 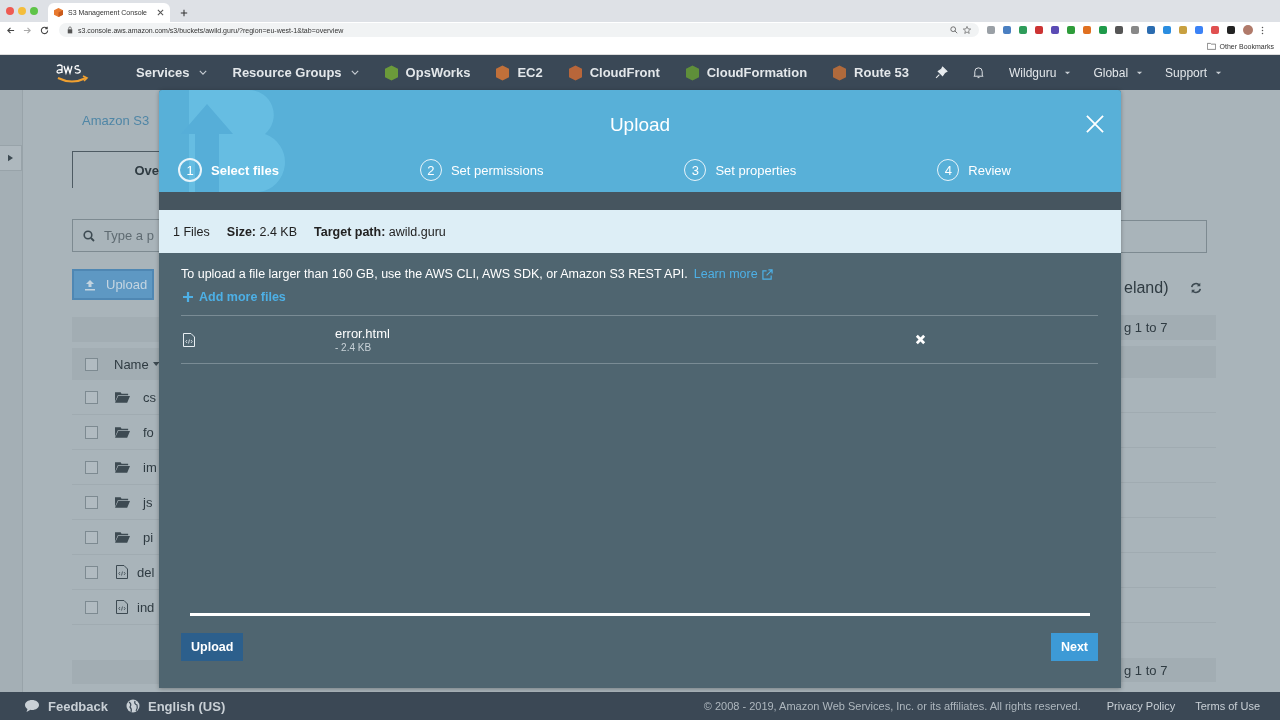 I want to click on object-name: del, so click(x=146, y=572).